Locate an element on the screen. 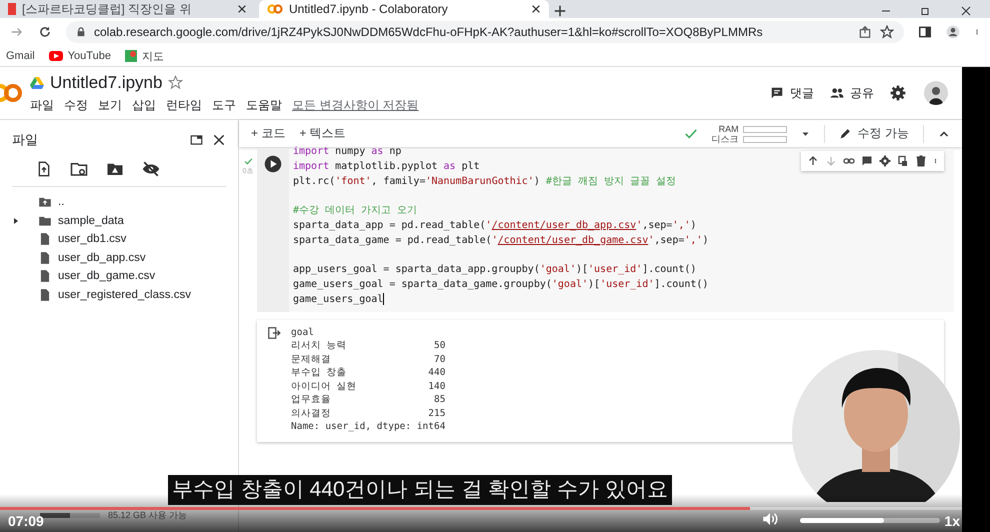 The image size is (990, 532). window-icon is located at coordinates (196, 140).